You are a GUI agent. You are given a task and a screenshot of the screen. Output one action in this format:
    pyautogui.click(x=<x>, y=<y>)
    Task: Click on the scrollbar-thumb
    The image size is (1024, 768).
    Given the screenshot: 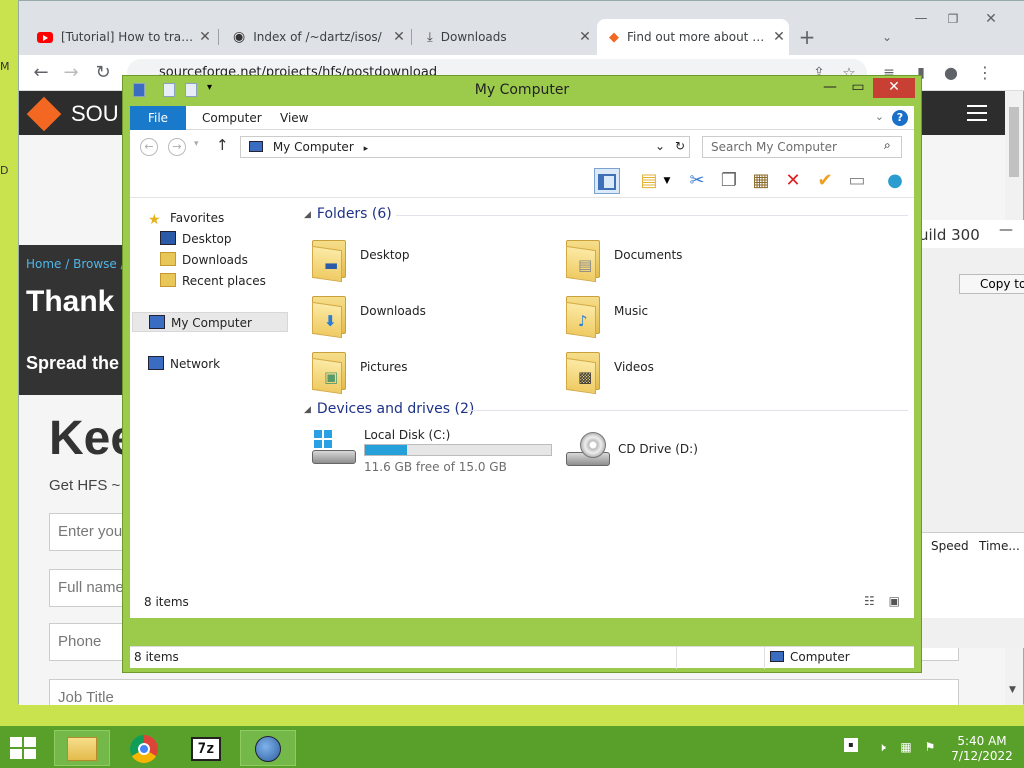 What is the action you would take?
    pyautogui.click(x=1014, y=142)
    